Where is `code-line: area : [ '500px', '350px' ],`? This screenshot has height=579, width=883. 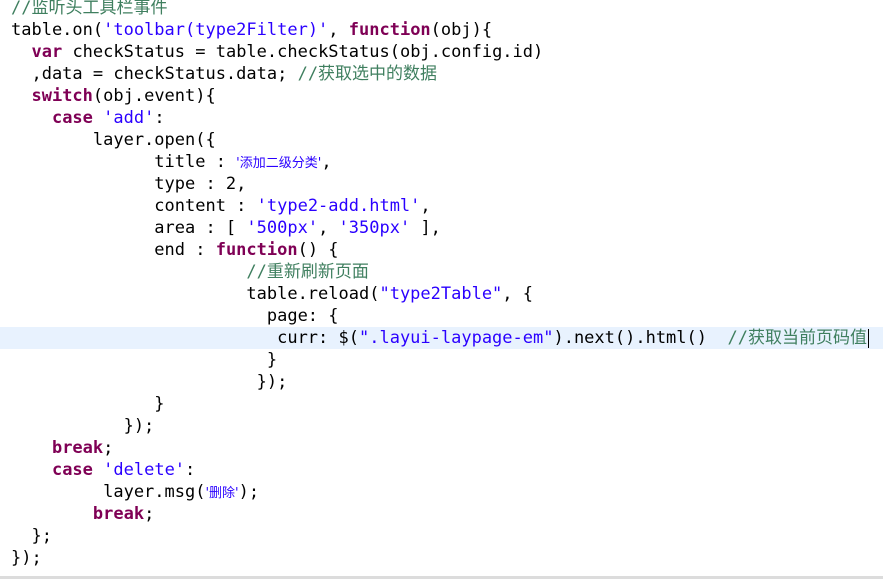 code-line: area : [ '500px', '350px' ], is located at coordinates (441, 228).